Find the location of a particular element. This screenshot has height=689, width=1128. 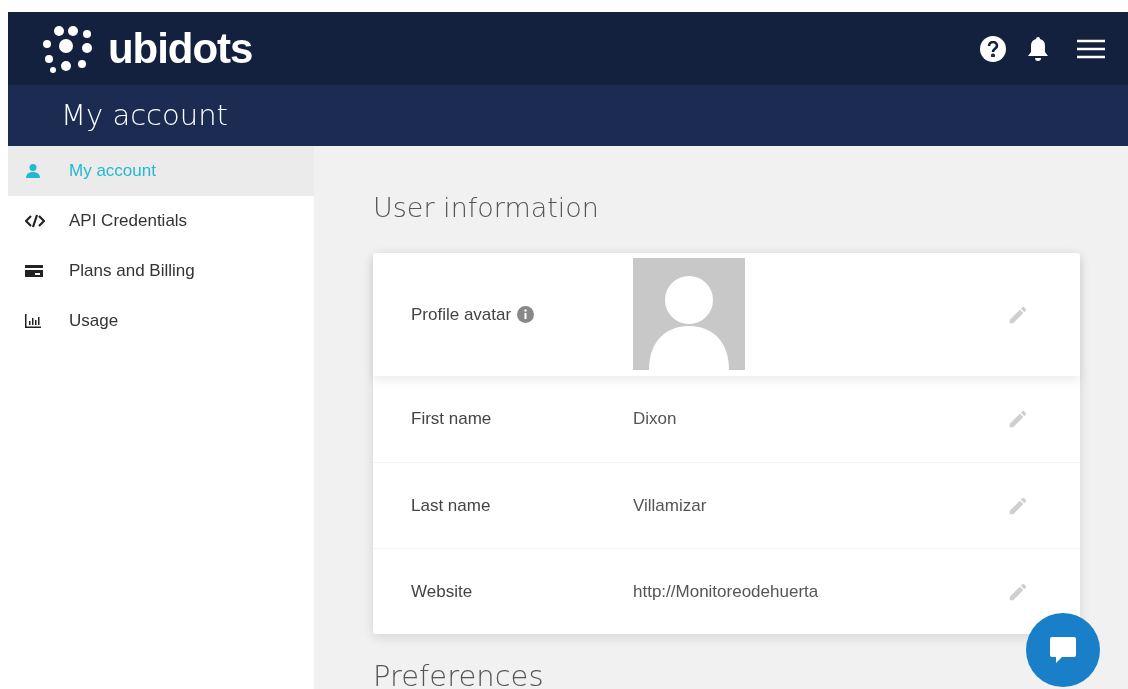

section-title: Preferences is located at coordinates (459, 675).